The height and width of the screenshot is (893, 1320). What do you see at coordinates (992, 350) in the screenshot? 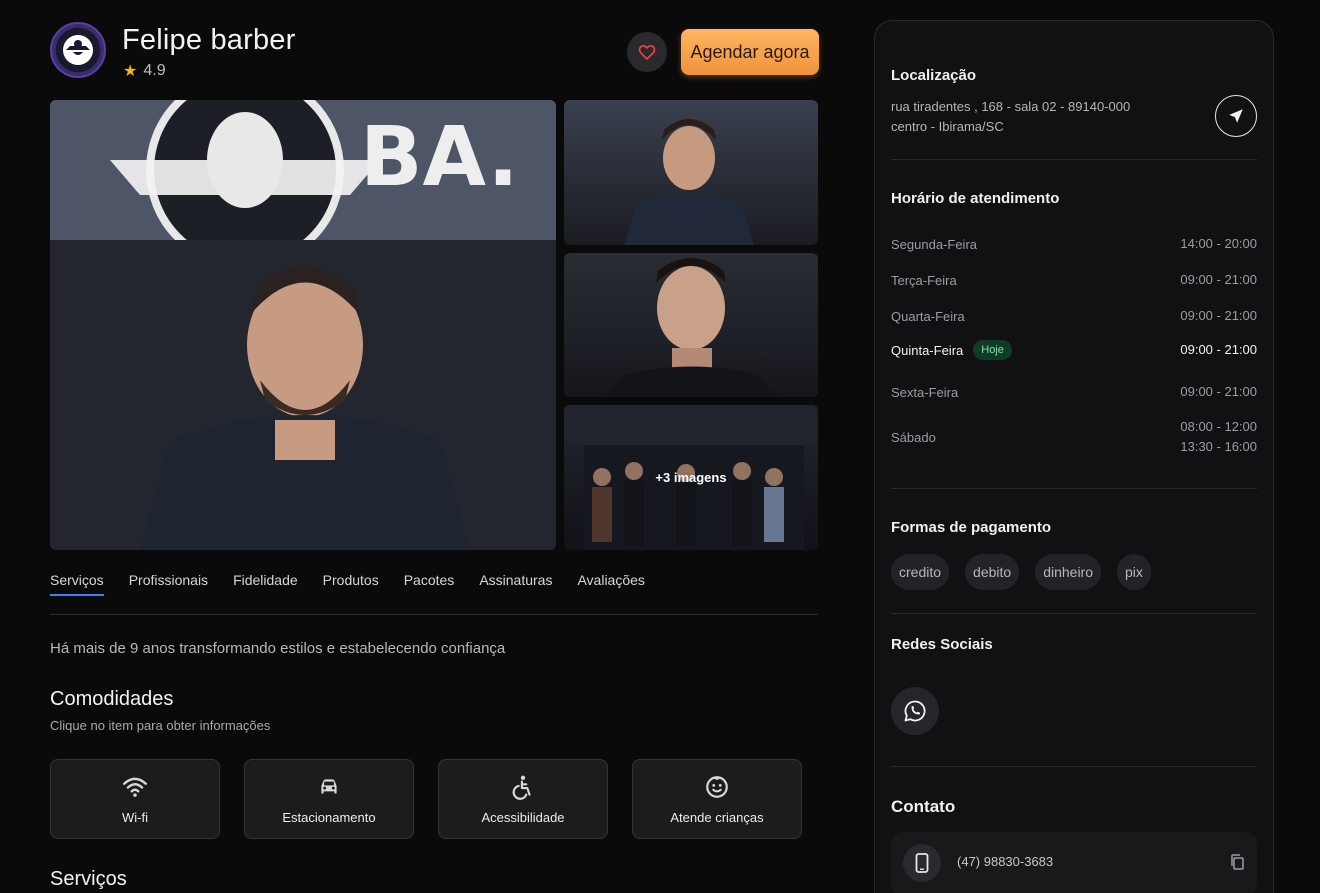
I see `today-badge: Hoje` at bounding box center [992, 350].